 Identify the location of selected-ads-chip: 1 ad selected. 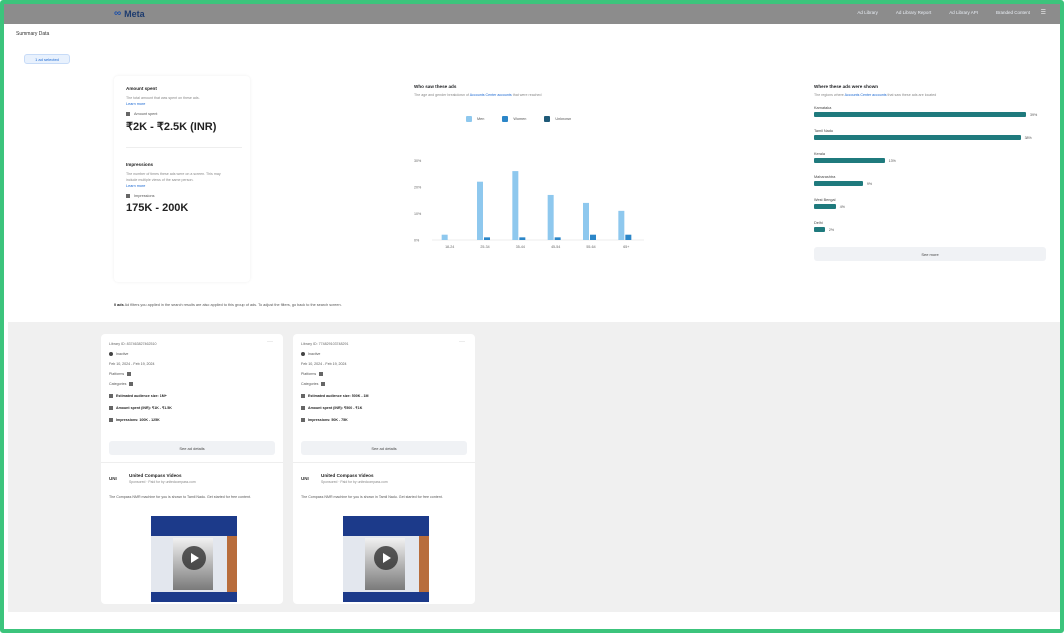
(47, 59).